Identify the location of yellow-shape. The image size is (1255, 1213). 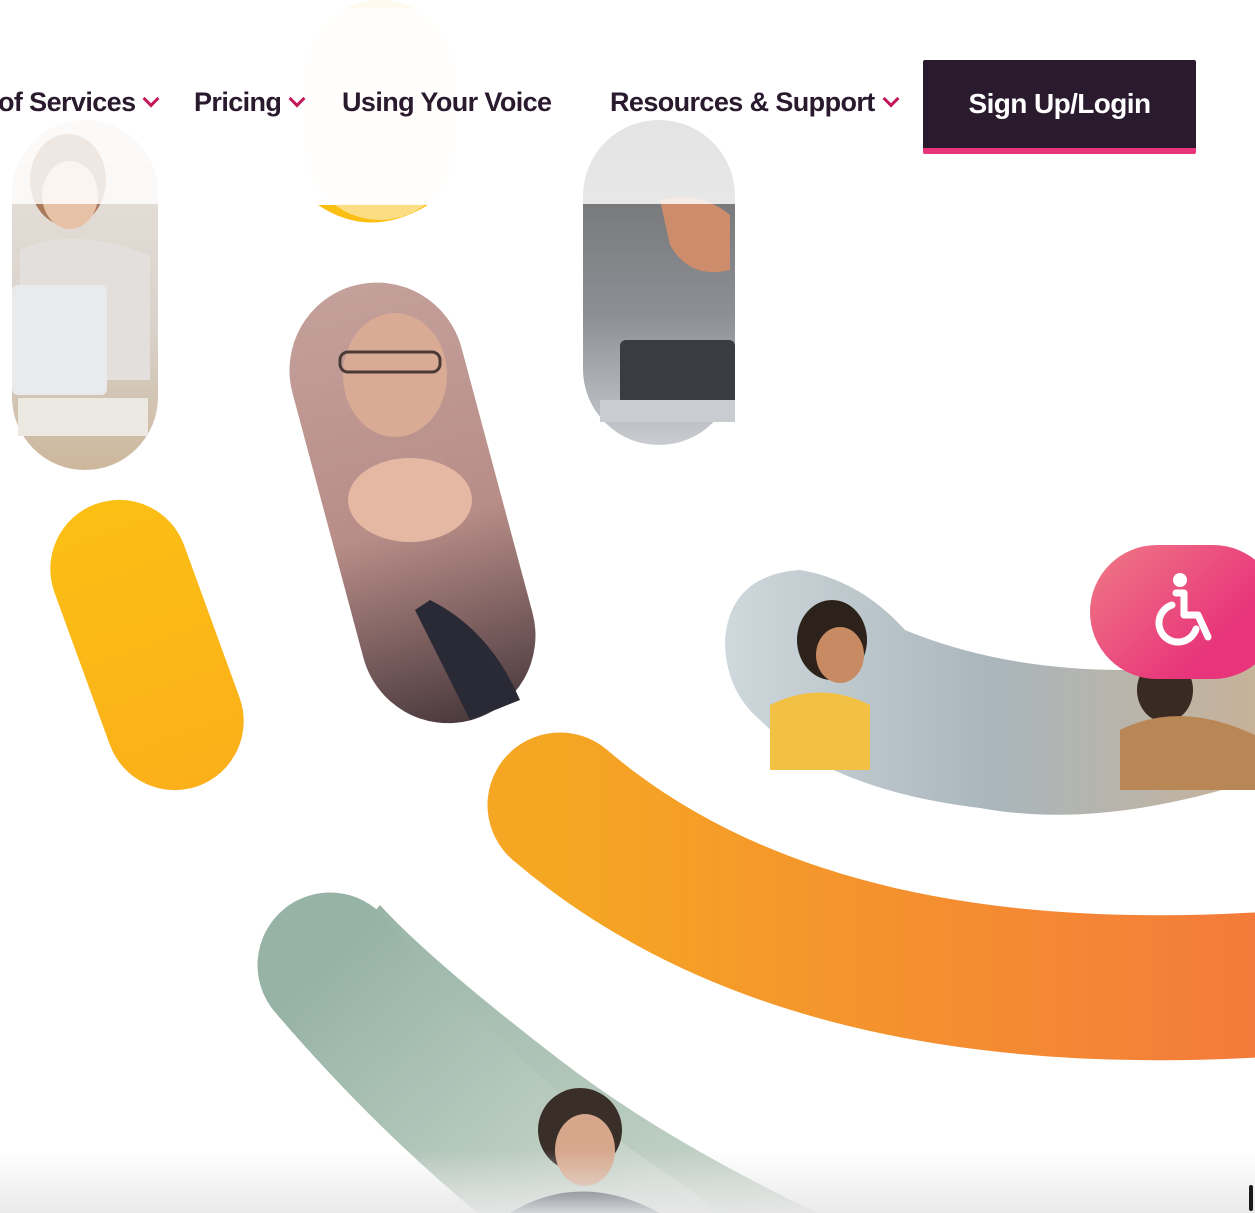
(147, 645).